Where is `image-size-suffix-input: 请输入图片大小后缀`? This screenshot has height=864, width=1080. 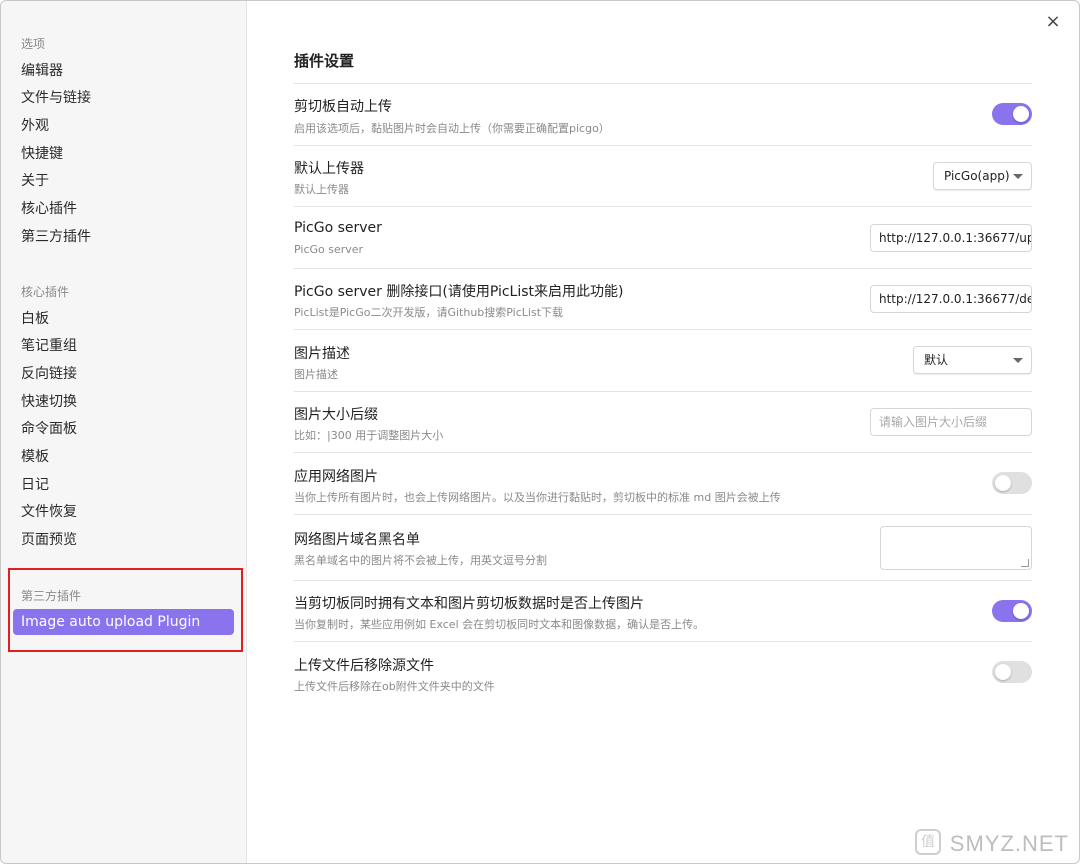
image-size-suffix-input: 请输入图片大小后缀 is located at coordinates (951, 422).